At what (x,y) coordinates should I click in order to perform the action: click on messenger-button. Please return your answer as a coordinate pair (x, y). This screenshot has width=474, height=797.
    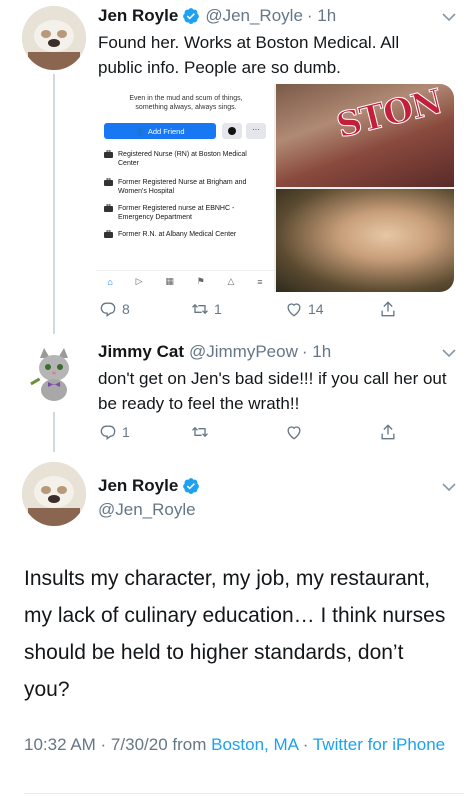
    Looking at the image, I should click on (232, 131).